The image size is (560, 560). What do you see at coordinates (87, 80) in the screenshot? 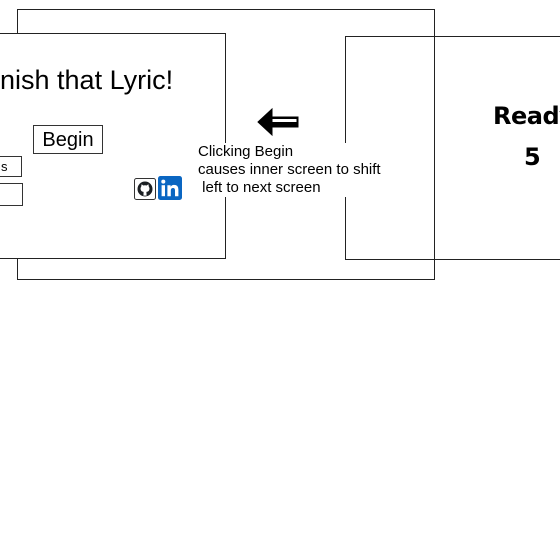
I see `app-title: nish that Lyric!` at bounding box center [87, 80].